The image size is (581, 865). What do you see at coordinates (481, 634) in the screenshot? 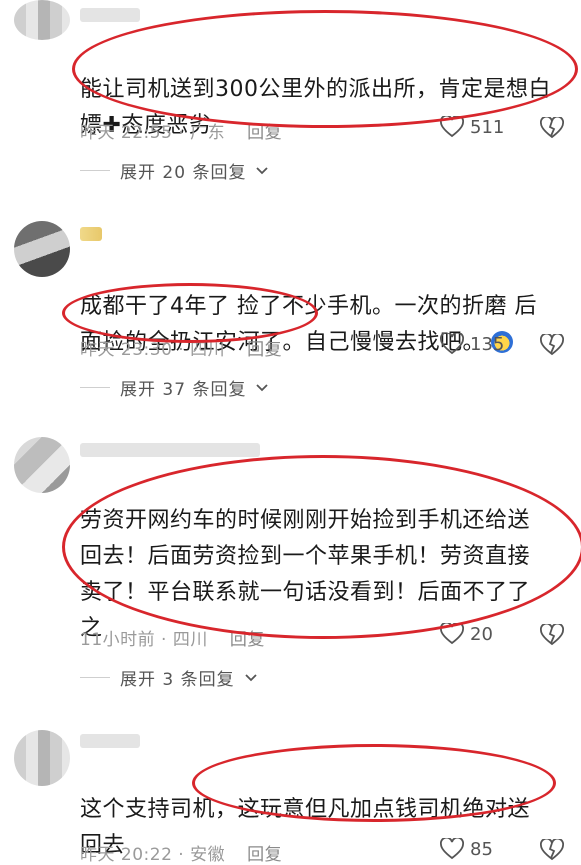
I see `like-count: 20` at bounding box center [481, 634].